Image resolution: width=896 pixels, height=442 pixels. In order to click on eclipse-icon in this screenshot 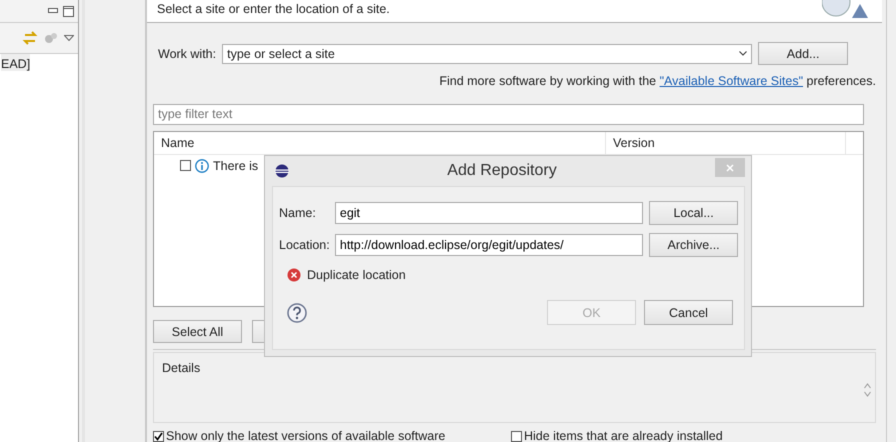, I will do `click(282, 171)`.